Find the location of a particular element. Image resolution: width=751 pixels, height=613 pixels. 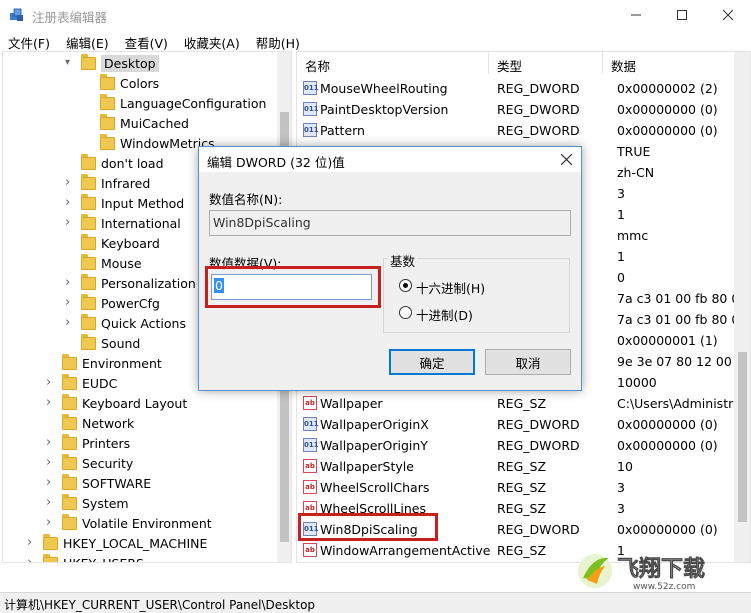

list-scrollbar is located at coordinates (742, 307).